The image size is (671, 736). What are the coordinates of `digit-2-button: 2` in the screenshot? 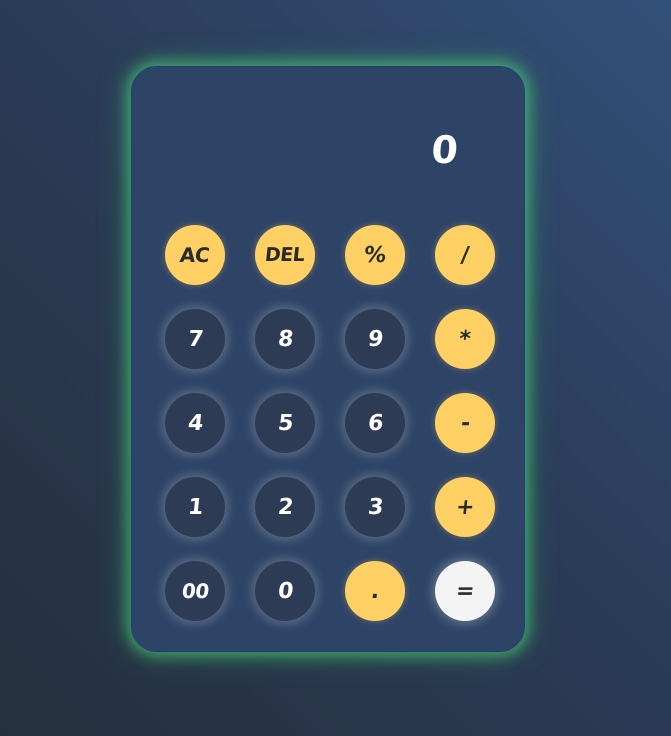 It's located at (285, 507).